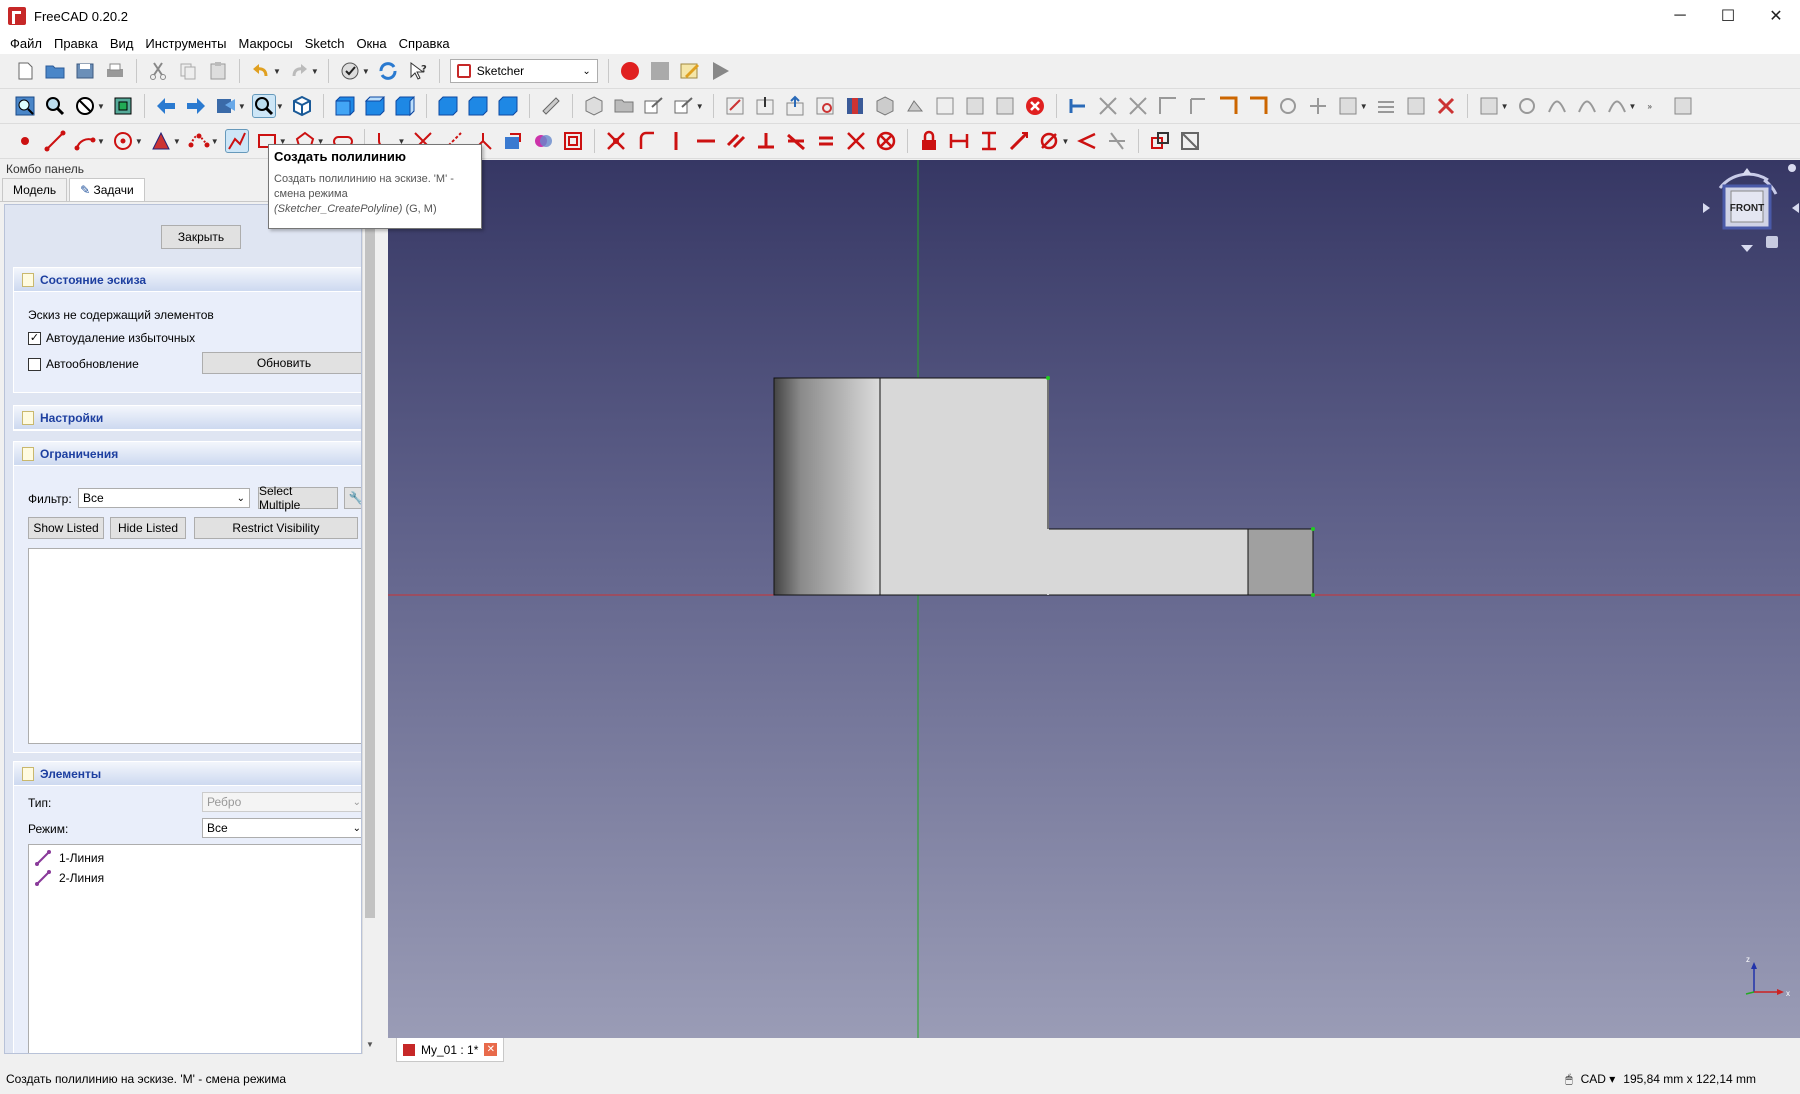 The image size is (1800, 1094). I want to click on fit-all-icon, so click(25, 106).